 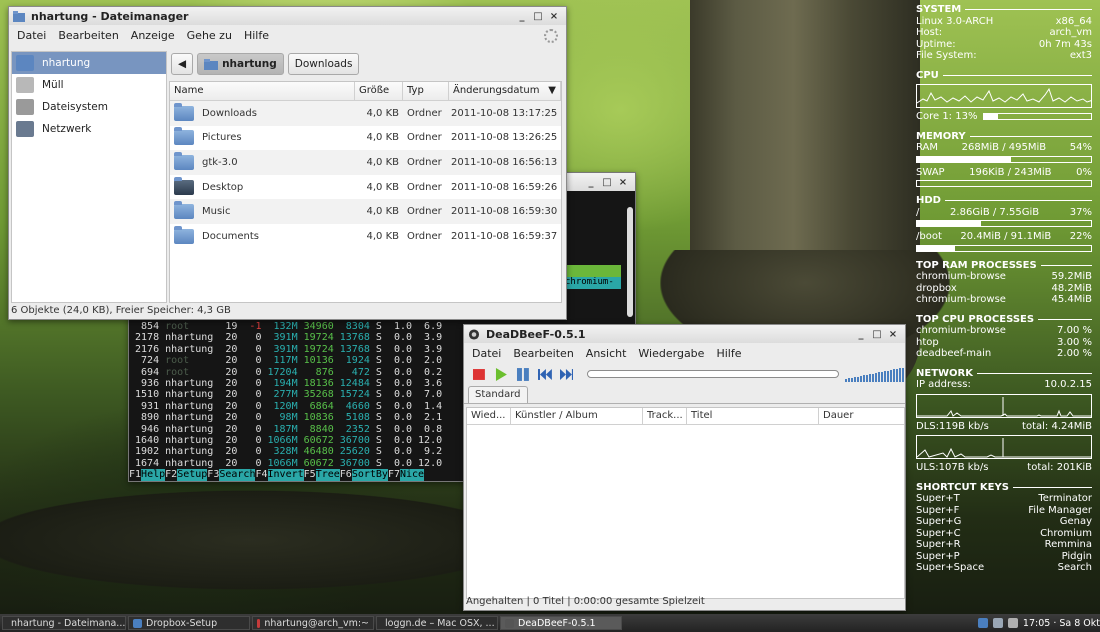 I want to click on volume-slider, so click(x=875, y=374).